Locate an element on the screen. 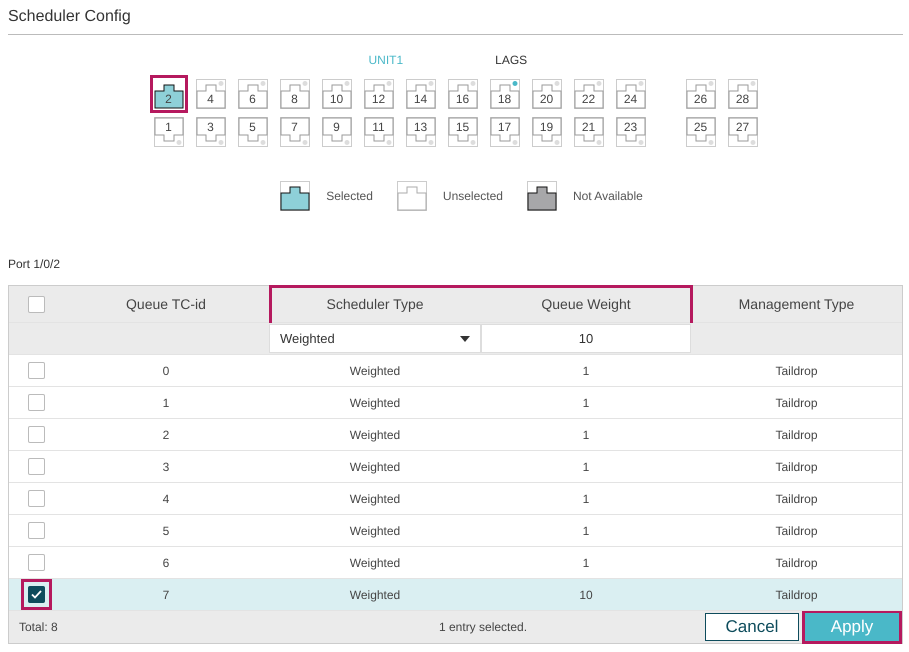 The image size is (909, 652). table-cell-text: 0 is located at coordinates (166, 371).